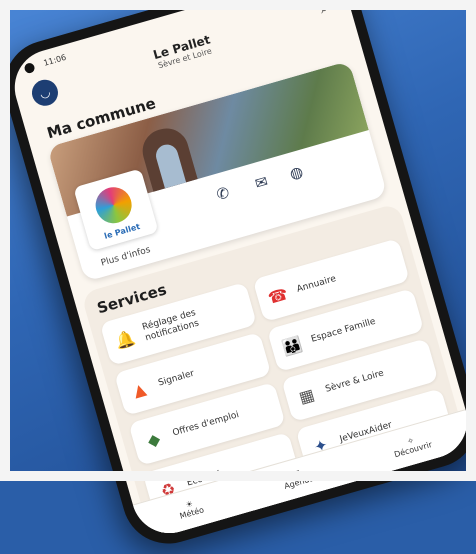 The height and width of the screenshot is (554, 476). Describe the element at coordinates (278, 295) in the screenshot. I see `phone-icon: ☎` at that location.